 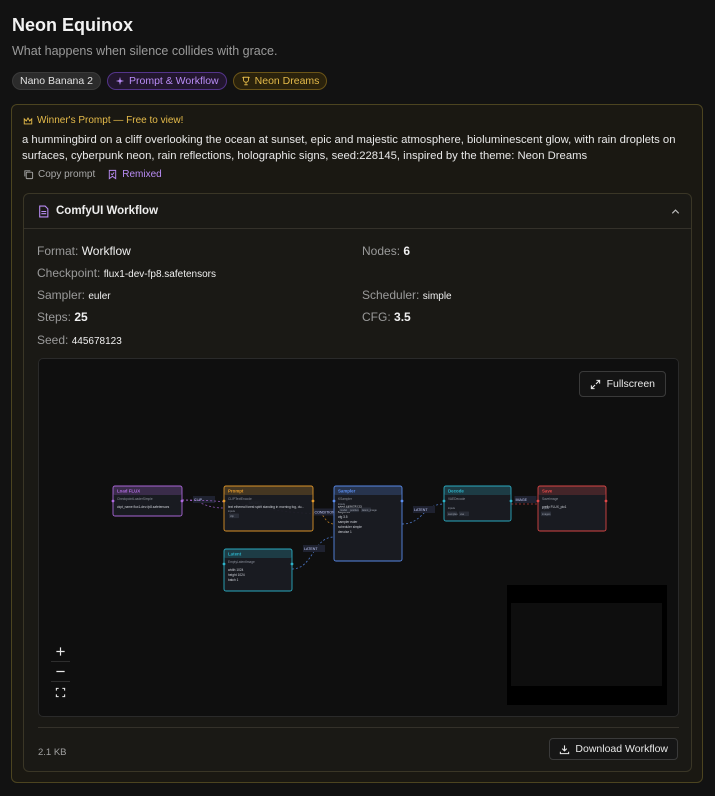 What do you see at coordinates (241, 562) in the screenshot?
I see `node-type: EmptyLatentImage` at bounding box center [241, 562].